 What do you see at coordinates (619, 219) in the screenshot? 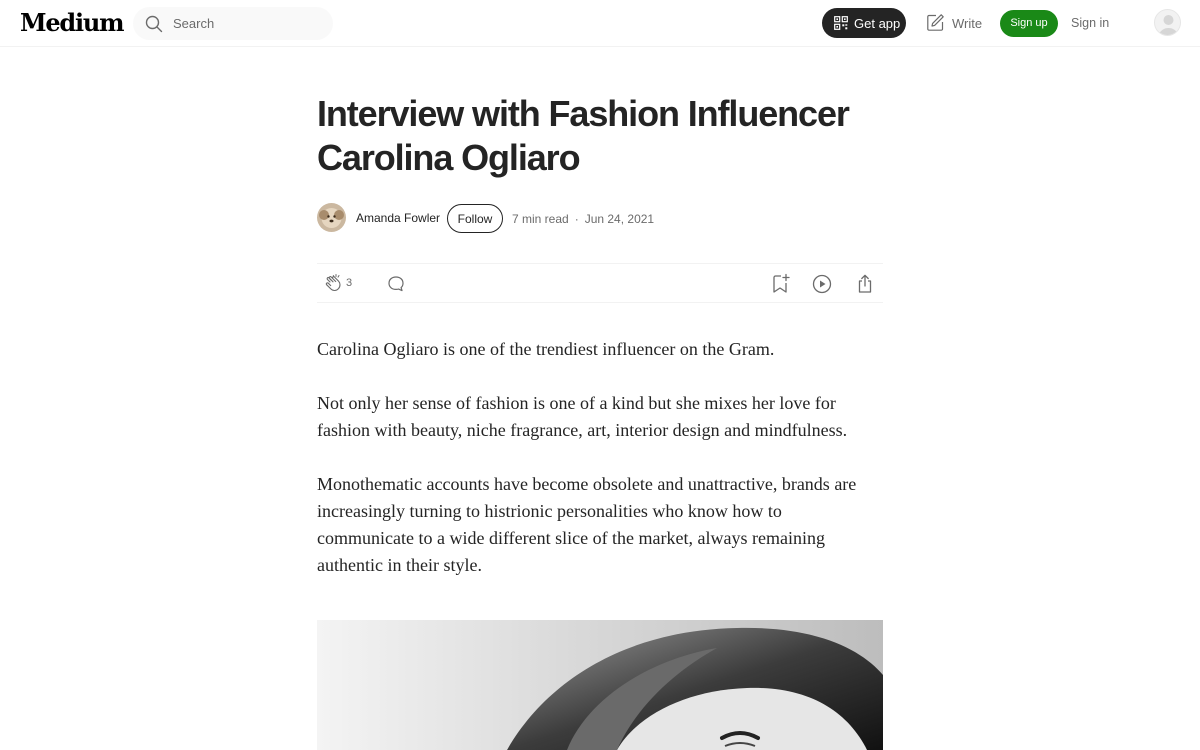
I see `publish-date: Jun 24, 2021` at bounding box center [619, 219].